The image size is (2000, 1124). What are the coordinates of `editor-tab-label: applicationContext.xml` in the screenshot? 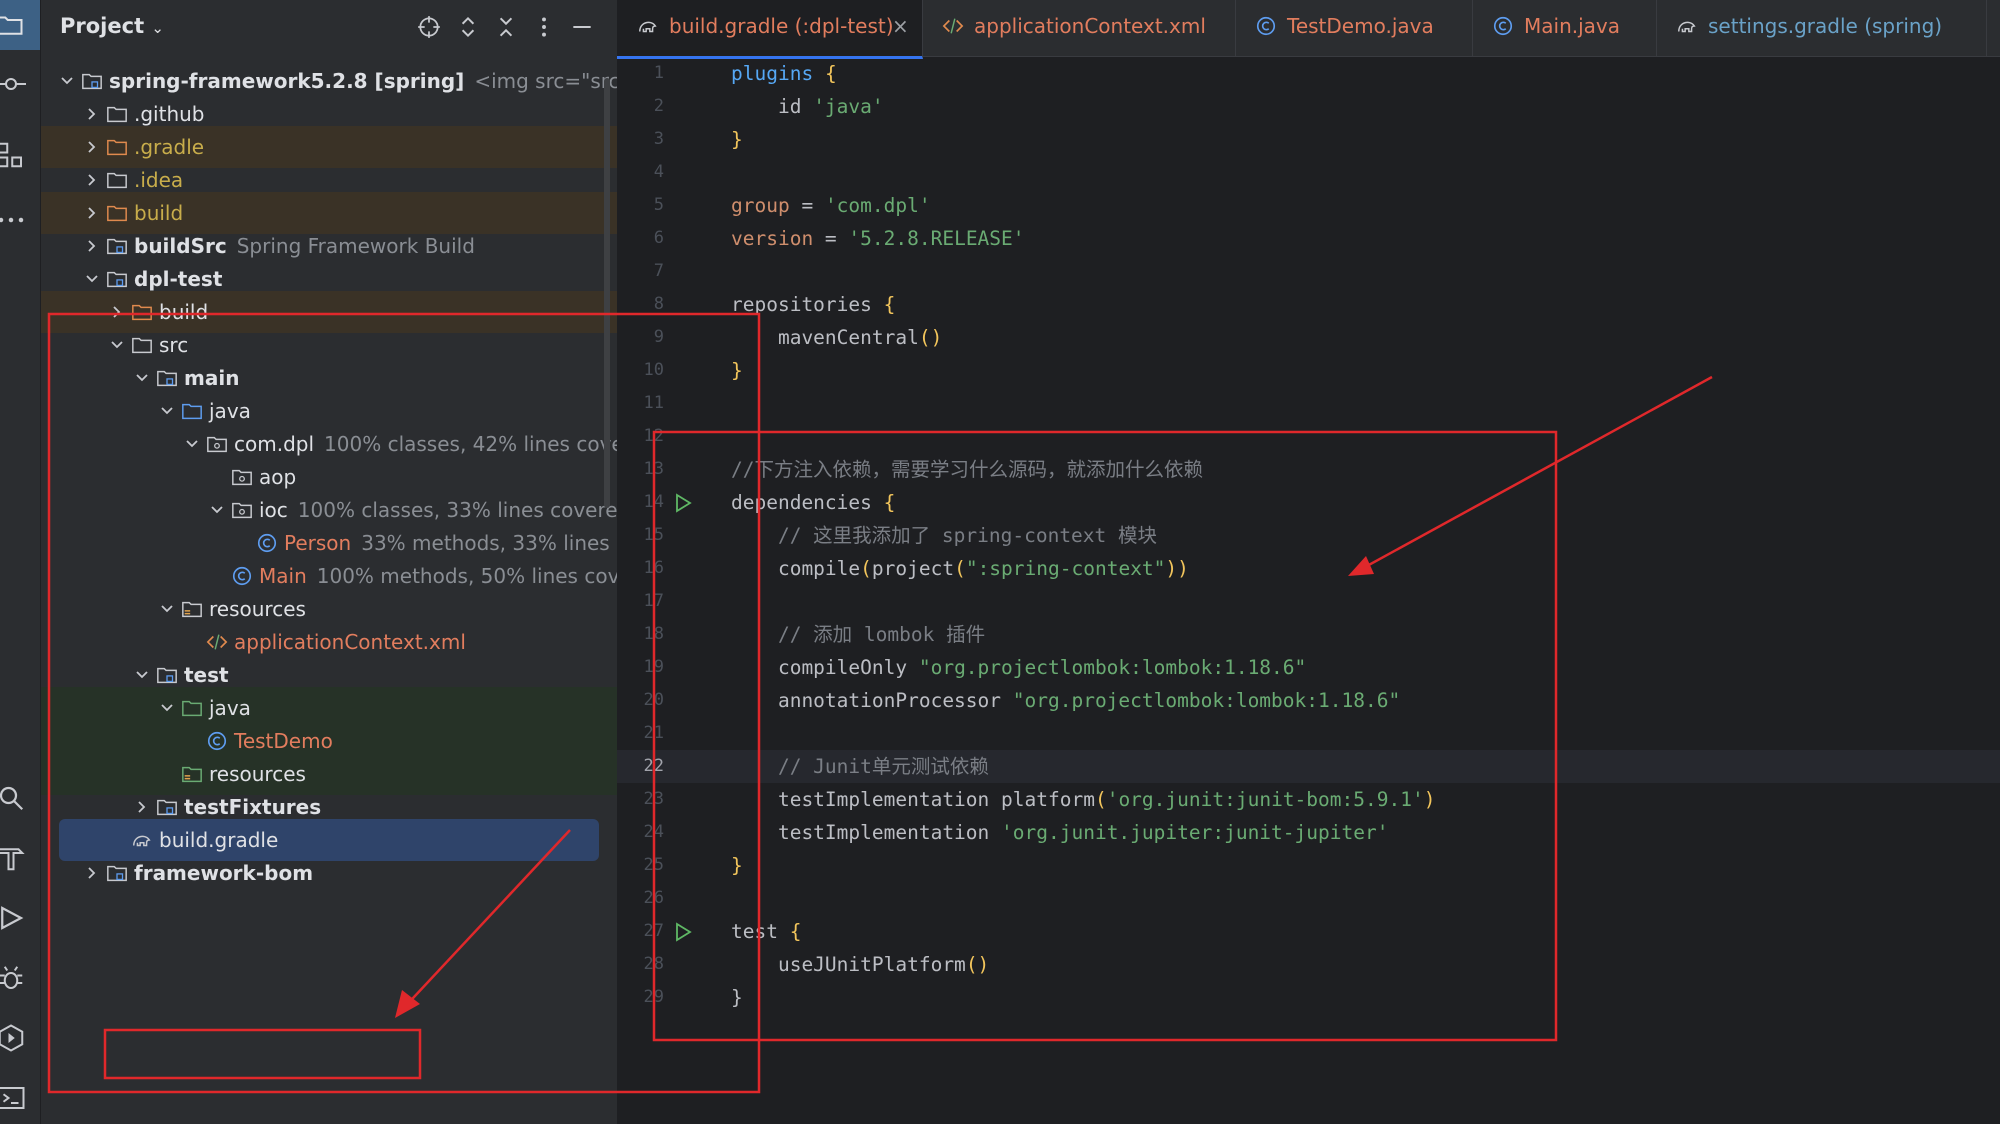 It's located at (1090, 26).